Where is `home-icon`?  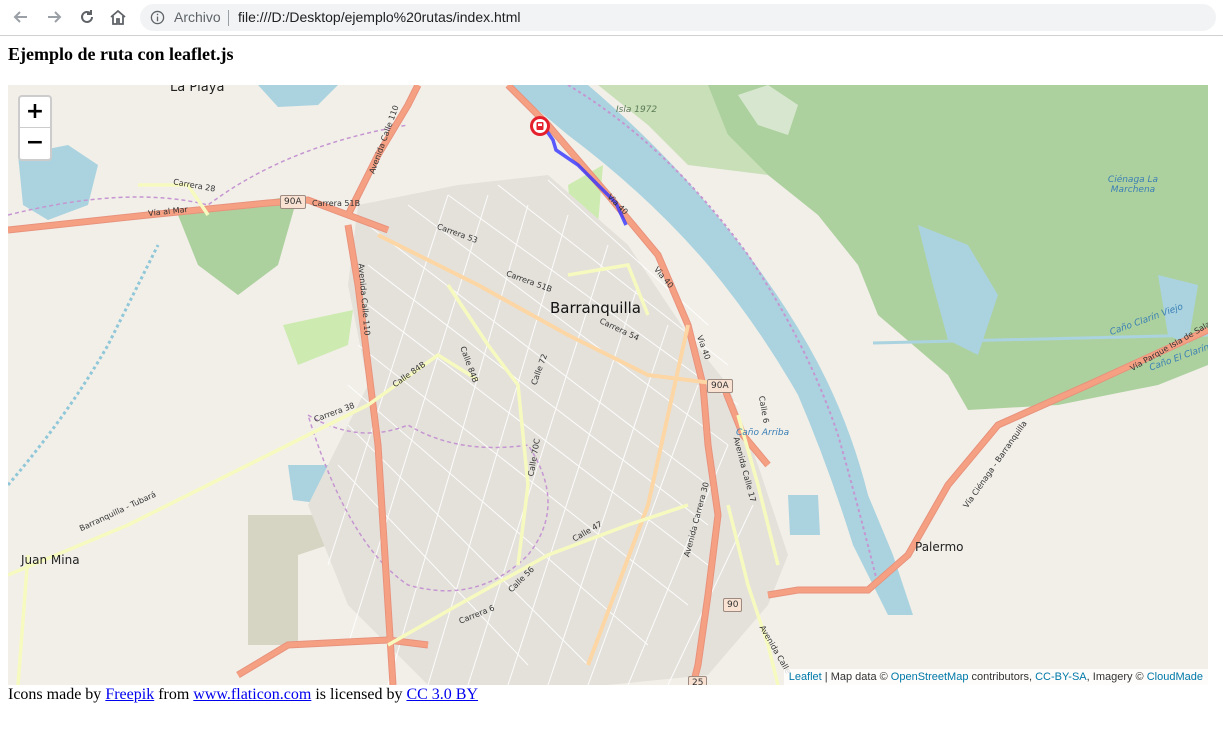
home-icon is located at coordinates (118, 17).